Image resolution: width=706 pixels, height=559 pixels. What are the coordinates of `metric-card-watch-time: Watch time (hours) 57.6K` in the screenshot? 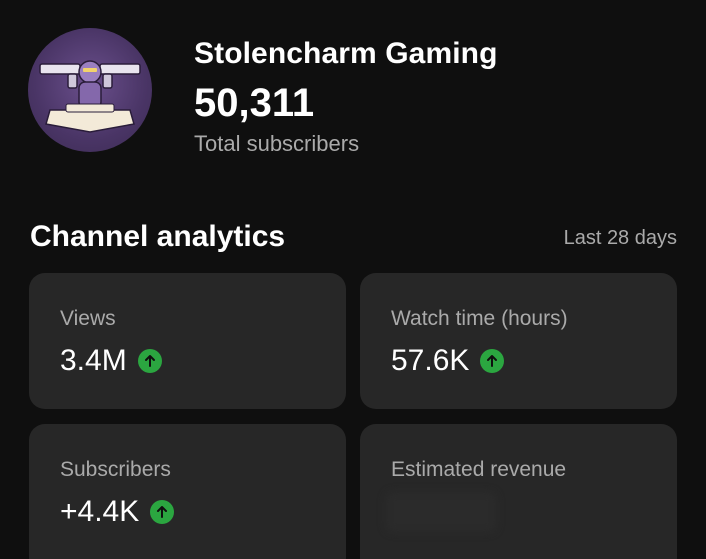 It's located at (518, 341).